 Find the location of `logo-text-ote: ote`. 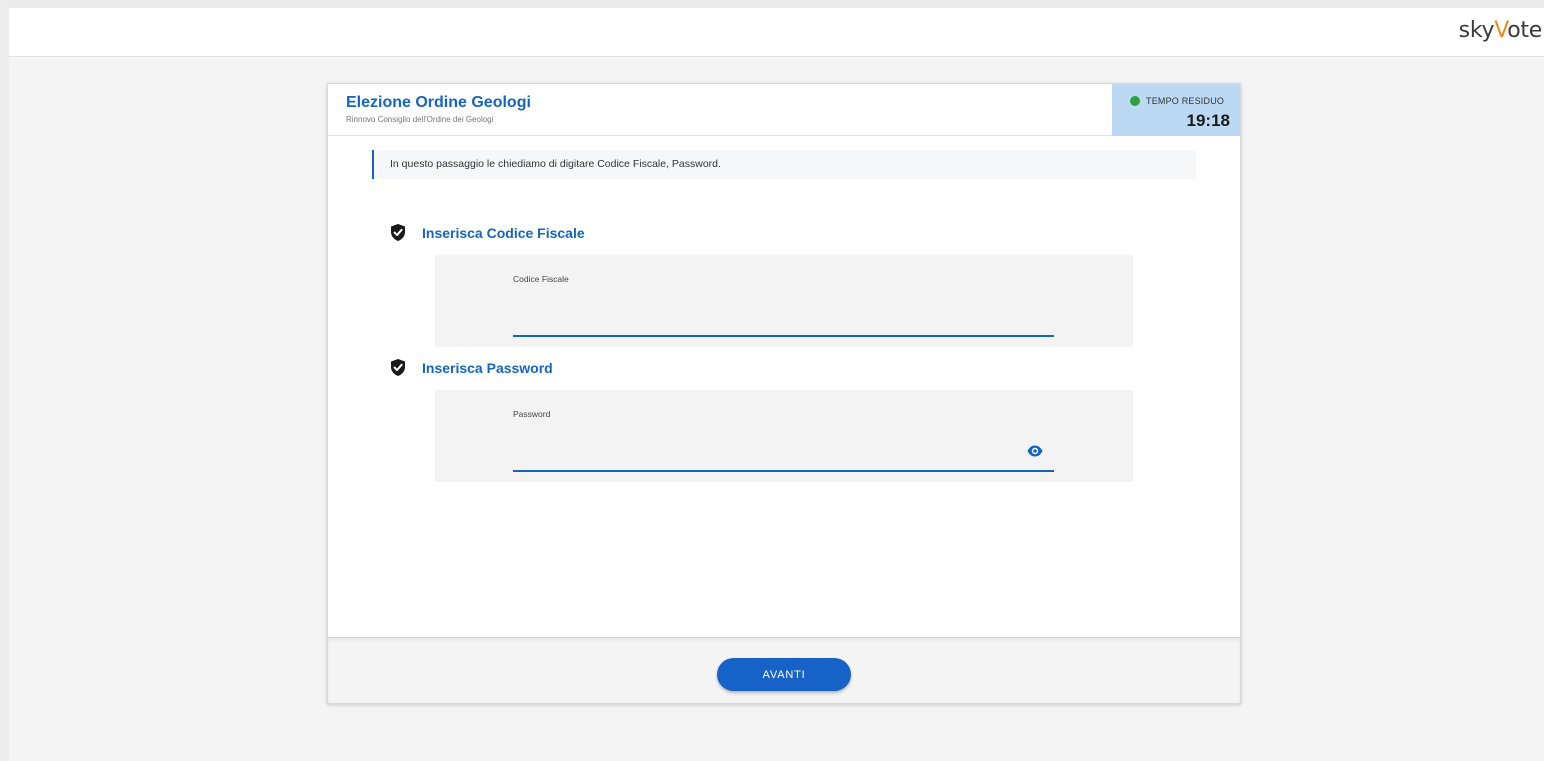

logo-text-ote: ote is located at coordinates (1524, 30).